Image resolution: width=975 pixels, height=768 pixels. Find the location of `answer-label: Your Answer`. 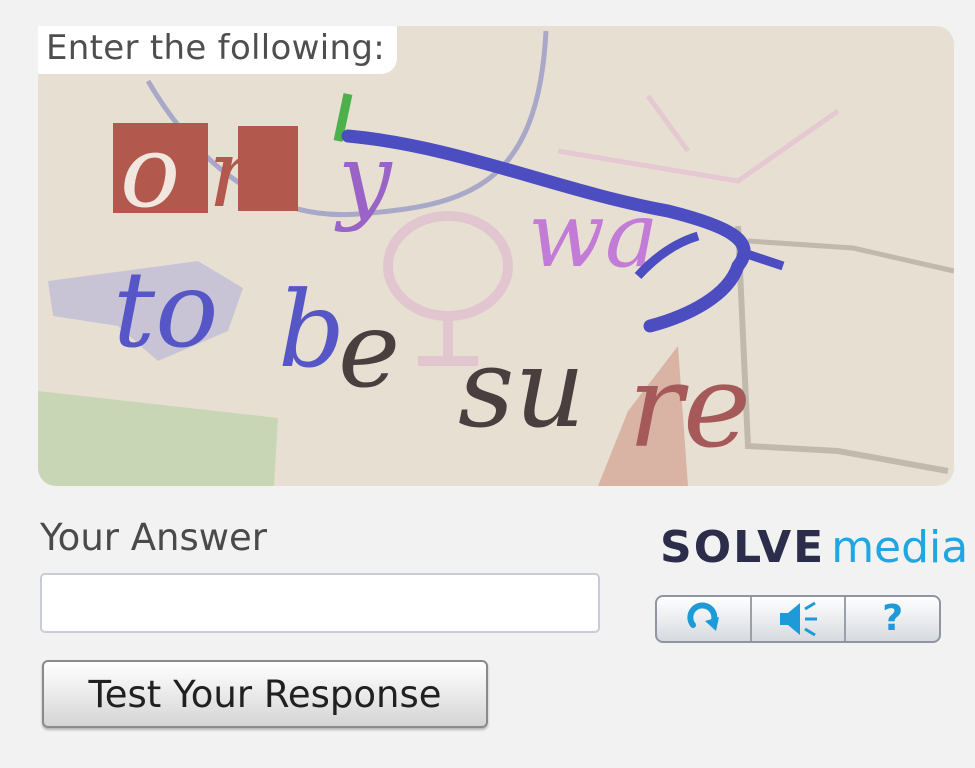

answer-label: Your Answer is located at coordinates (154, 537).